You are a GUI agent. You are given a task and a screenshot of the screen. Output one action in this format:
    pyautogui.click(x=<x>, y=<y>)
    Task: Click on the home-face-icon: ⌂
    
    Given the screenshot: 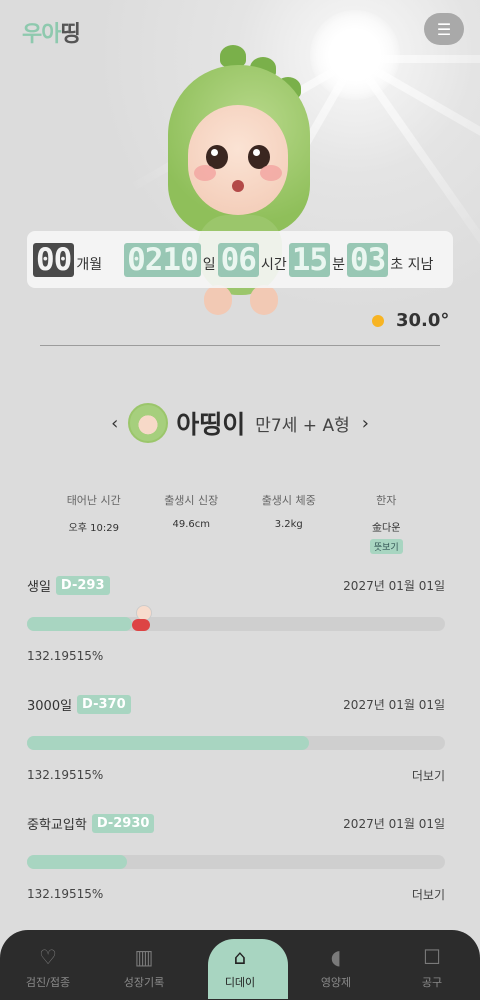 What is the action you would take?
    pyautogui.click(x=240, y=957)
    